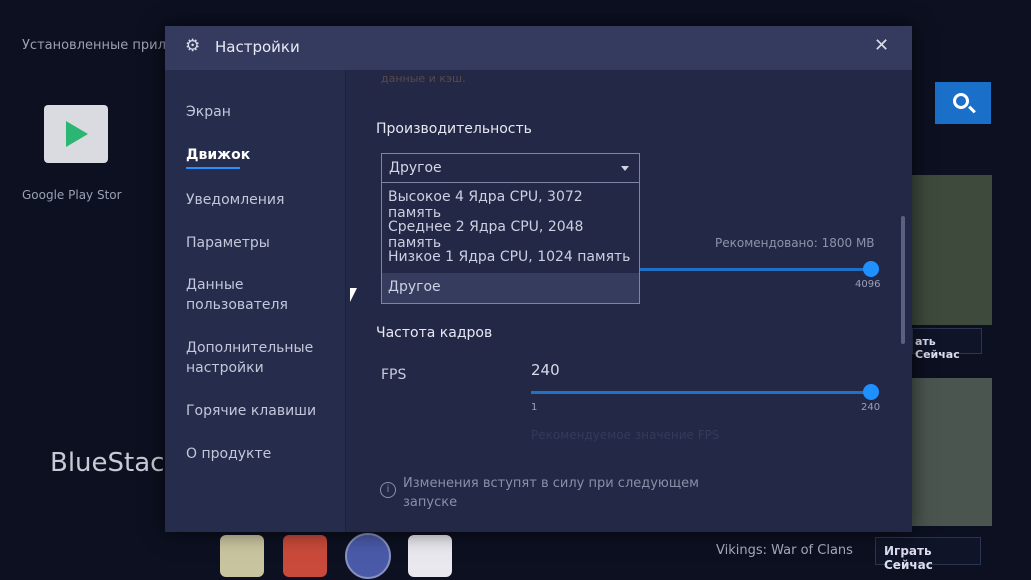 This screenshot has width=1031, height=580. What do you see at coordinates (388, 490) in the screenshot?
I see `info-icon: i` at bounding box center [388, 490].